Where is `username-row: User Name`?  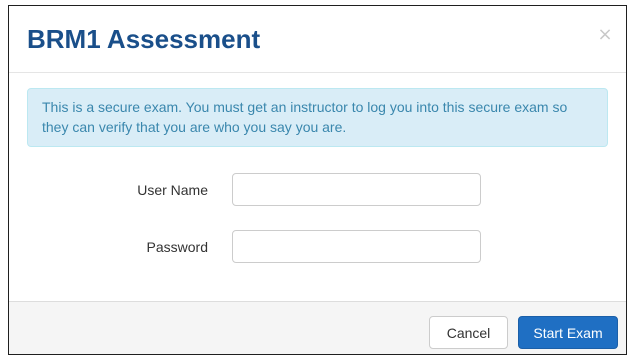 username-row: User Name is located at coordinates (317, 190).